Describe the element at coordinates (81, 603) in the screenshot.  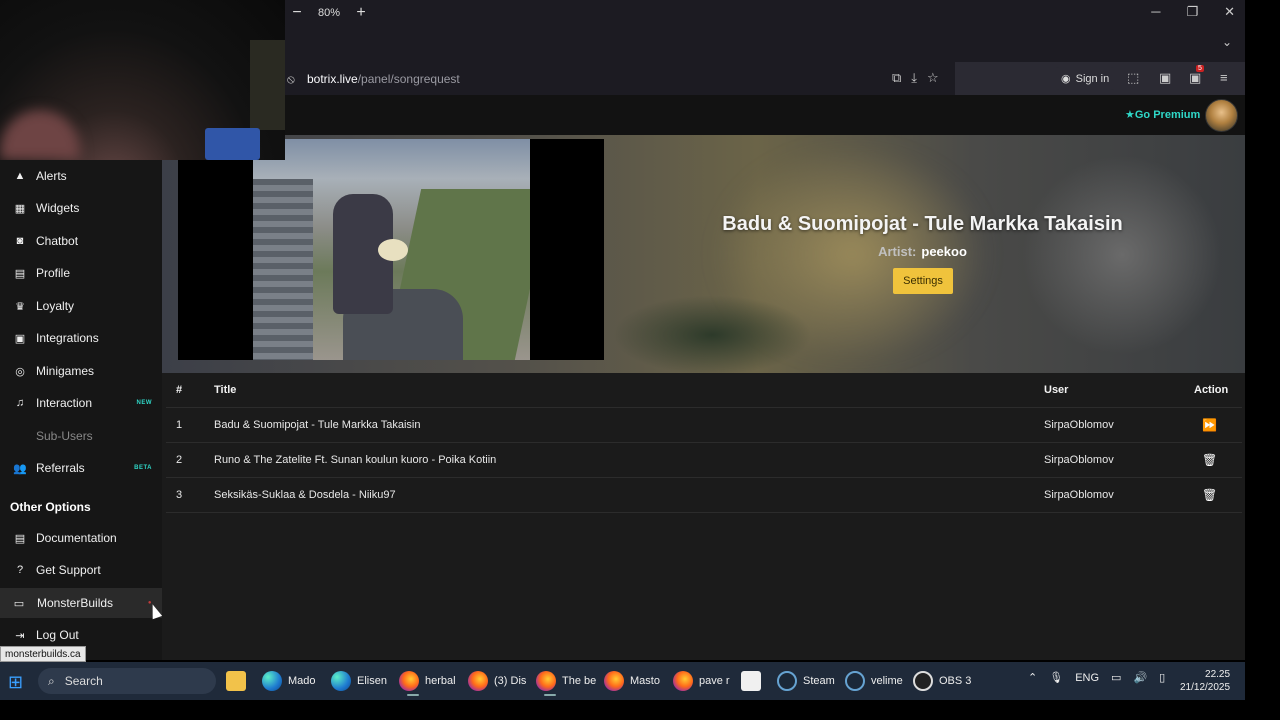
I see `sidebar-item-monsterbuilds: ▭ MonsterBuilds ●` at that location.